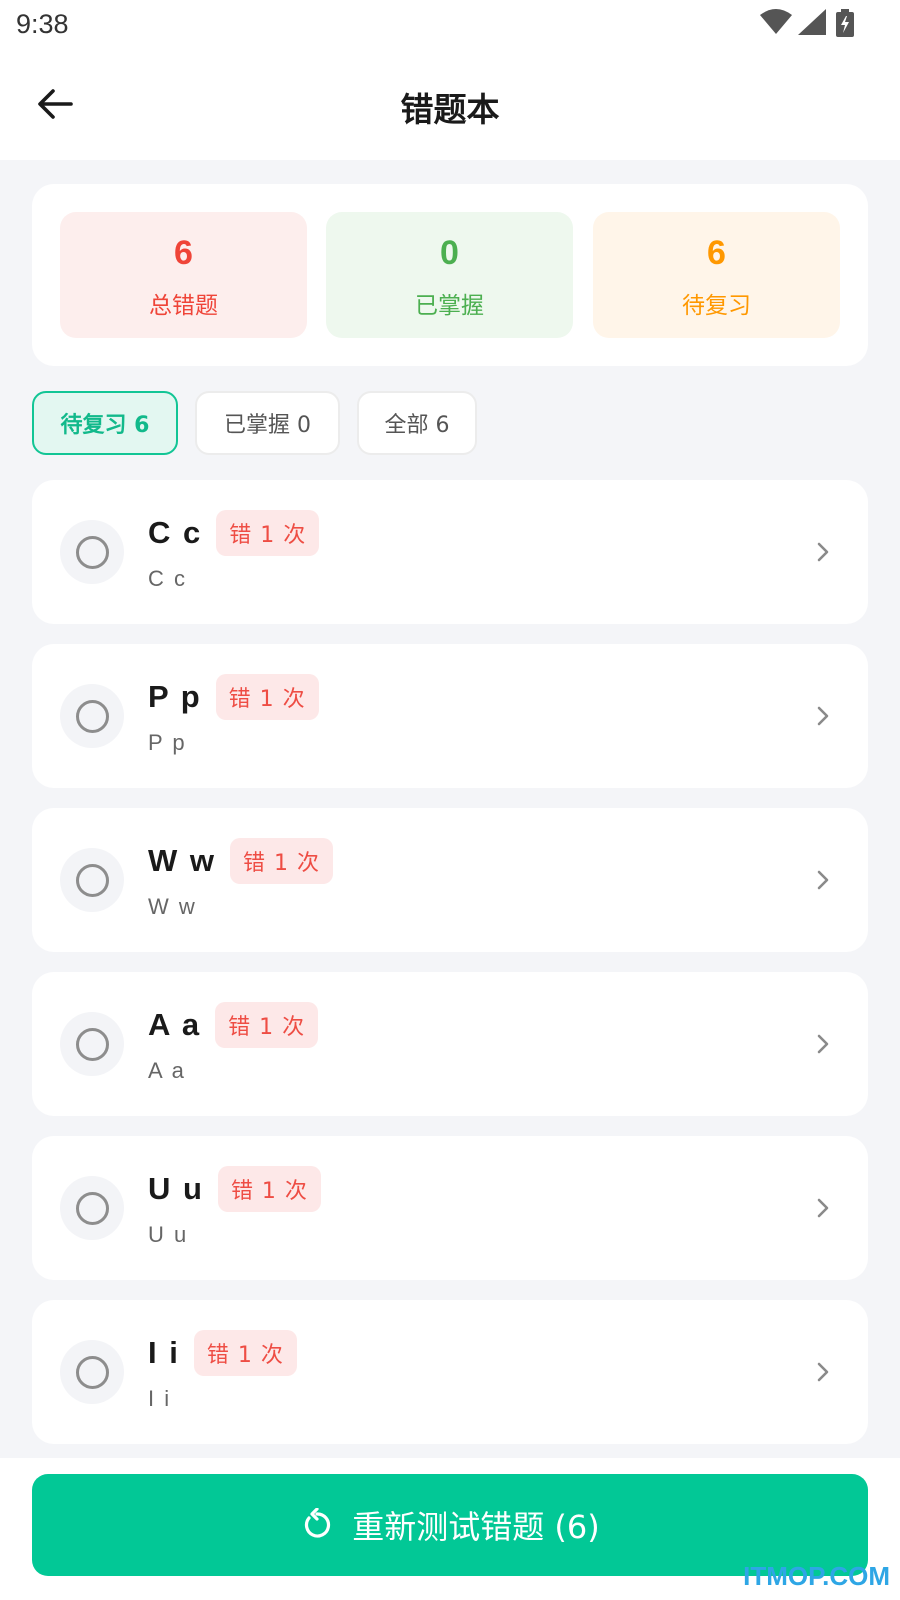 The width and height of the screenshot is (900, 1600). I want to click on retest-button-label: 重新测试错题 (6), so click(476, 1527).